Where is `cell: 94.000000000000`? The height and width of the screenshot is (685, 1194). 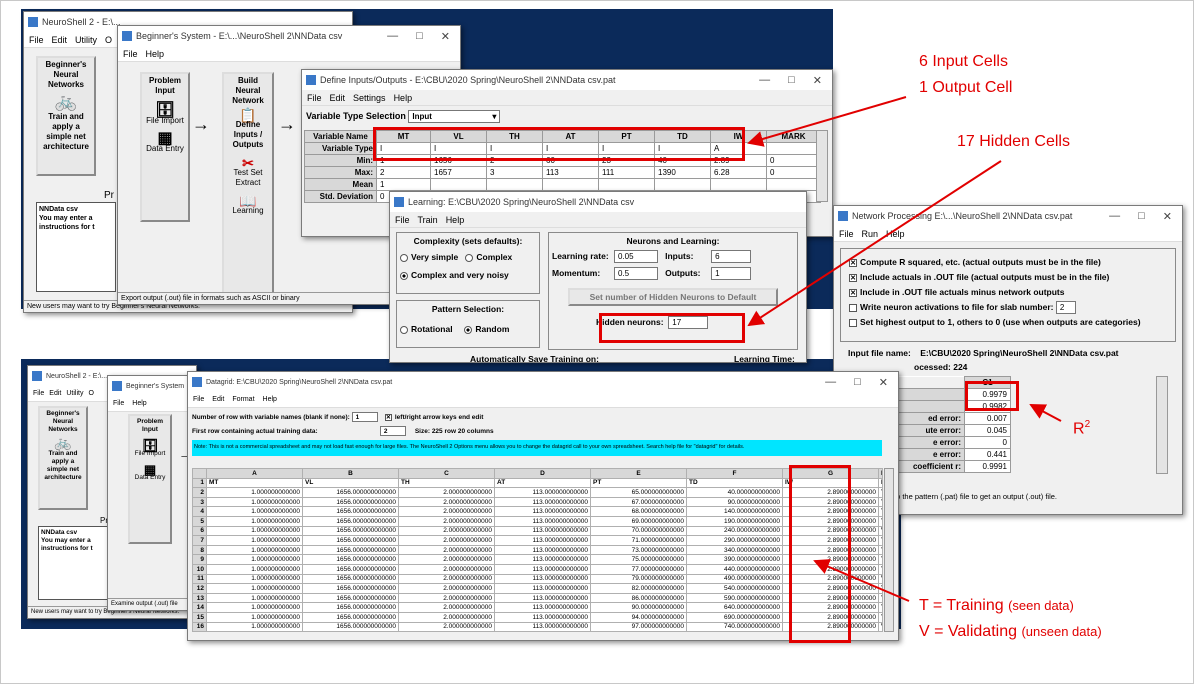
cell: 94.000000000000 is located at coordinates (638, 617).